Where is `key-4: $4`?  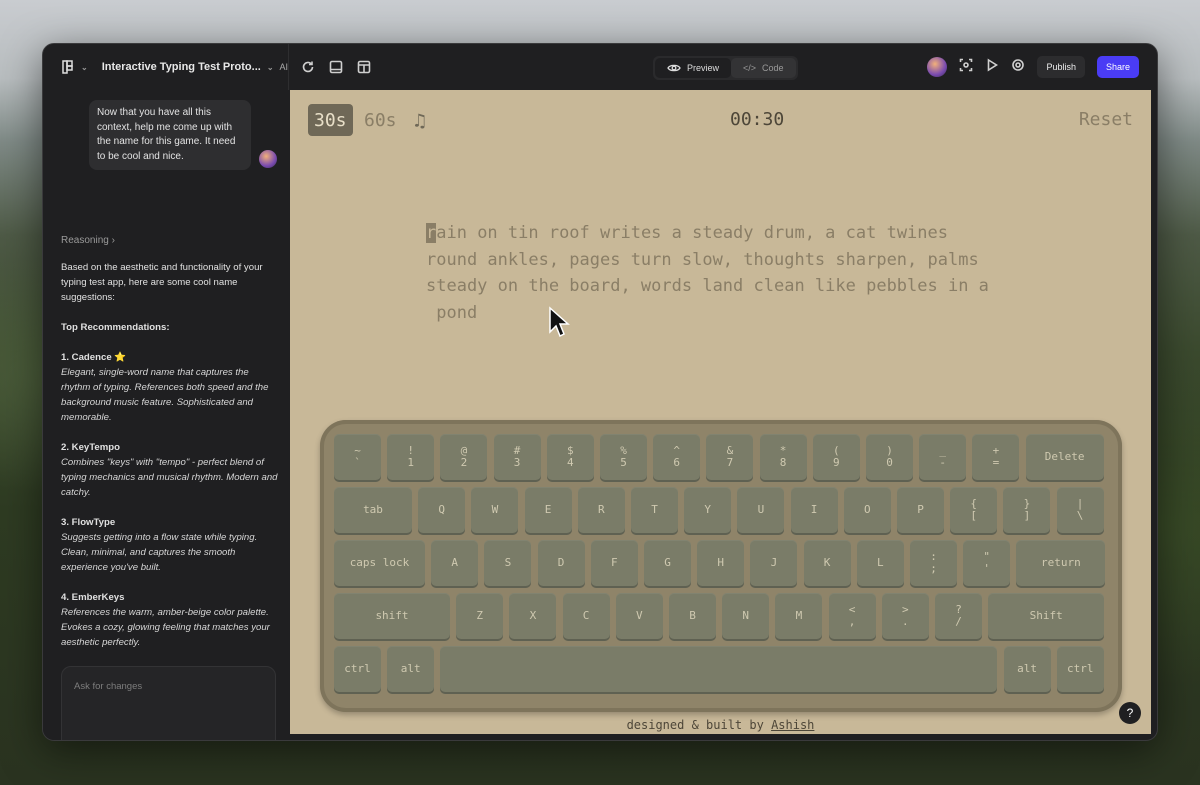
key-4: $4 is located at coordinates (570, 457).